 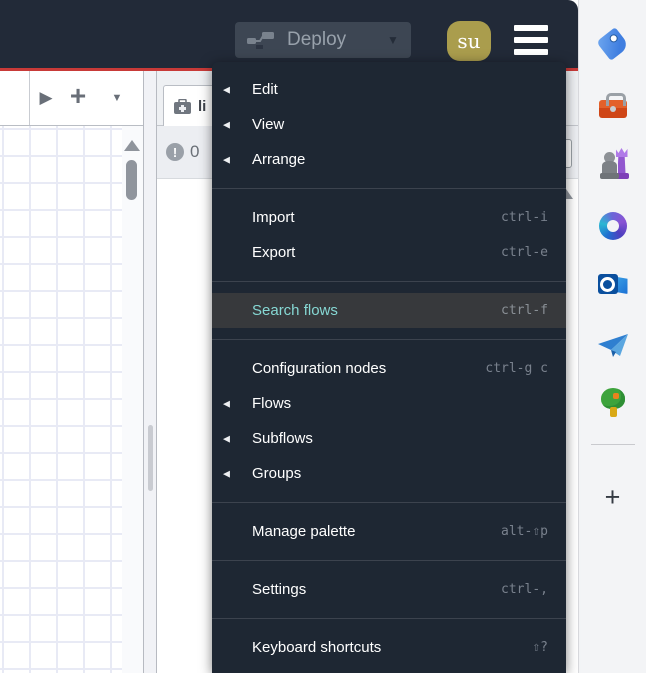 What do you see at coordinates (46, 98) in the screenshot?
I see `scroll-tabs-button: ▶` at bounding box center [46, 98].